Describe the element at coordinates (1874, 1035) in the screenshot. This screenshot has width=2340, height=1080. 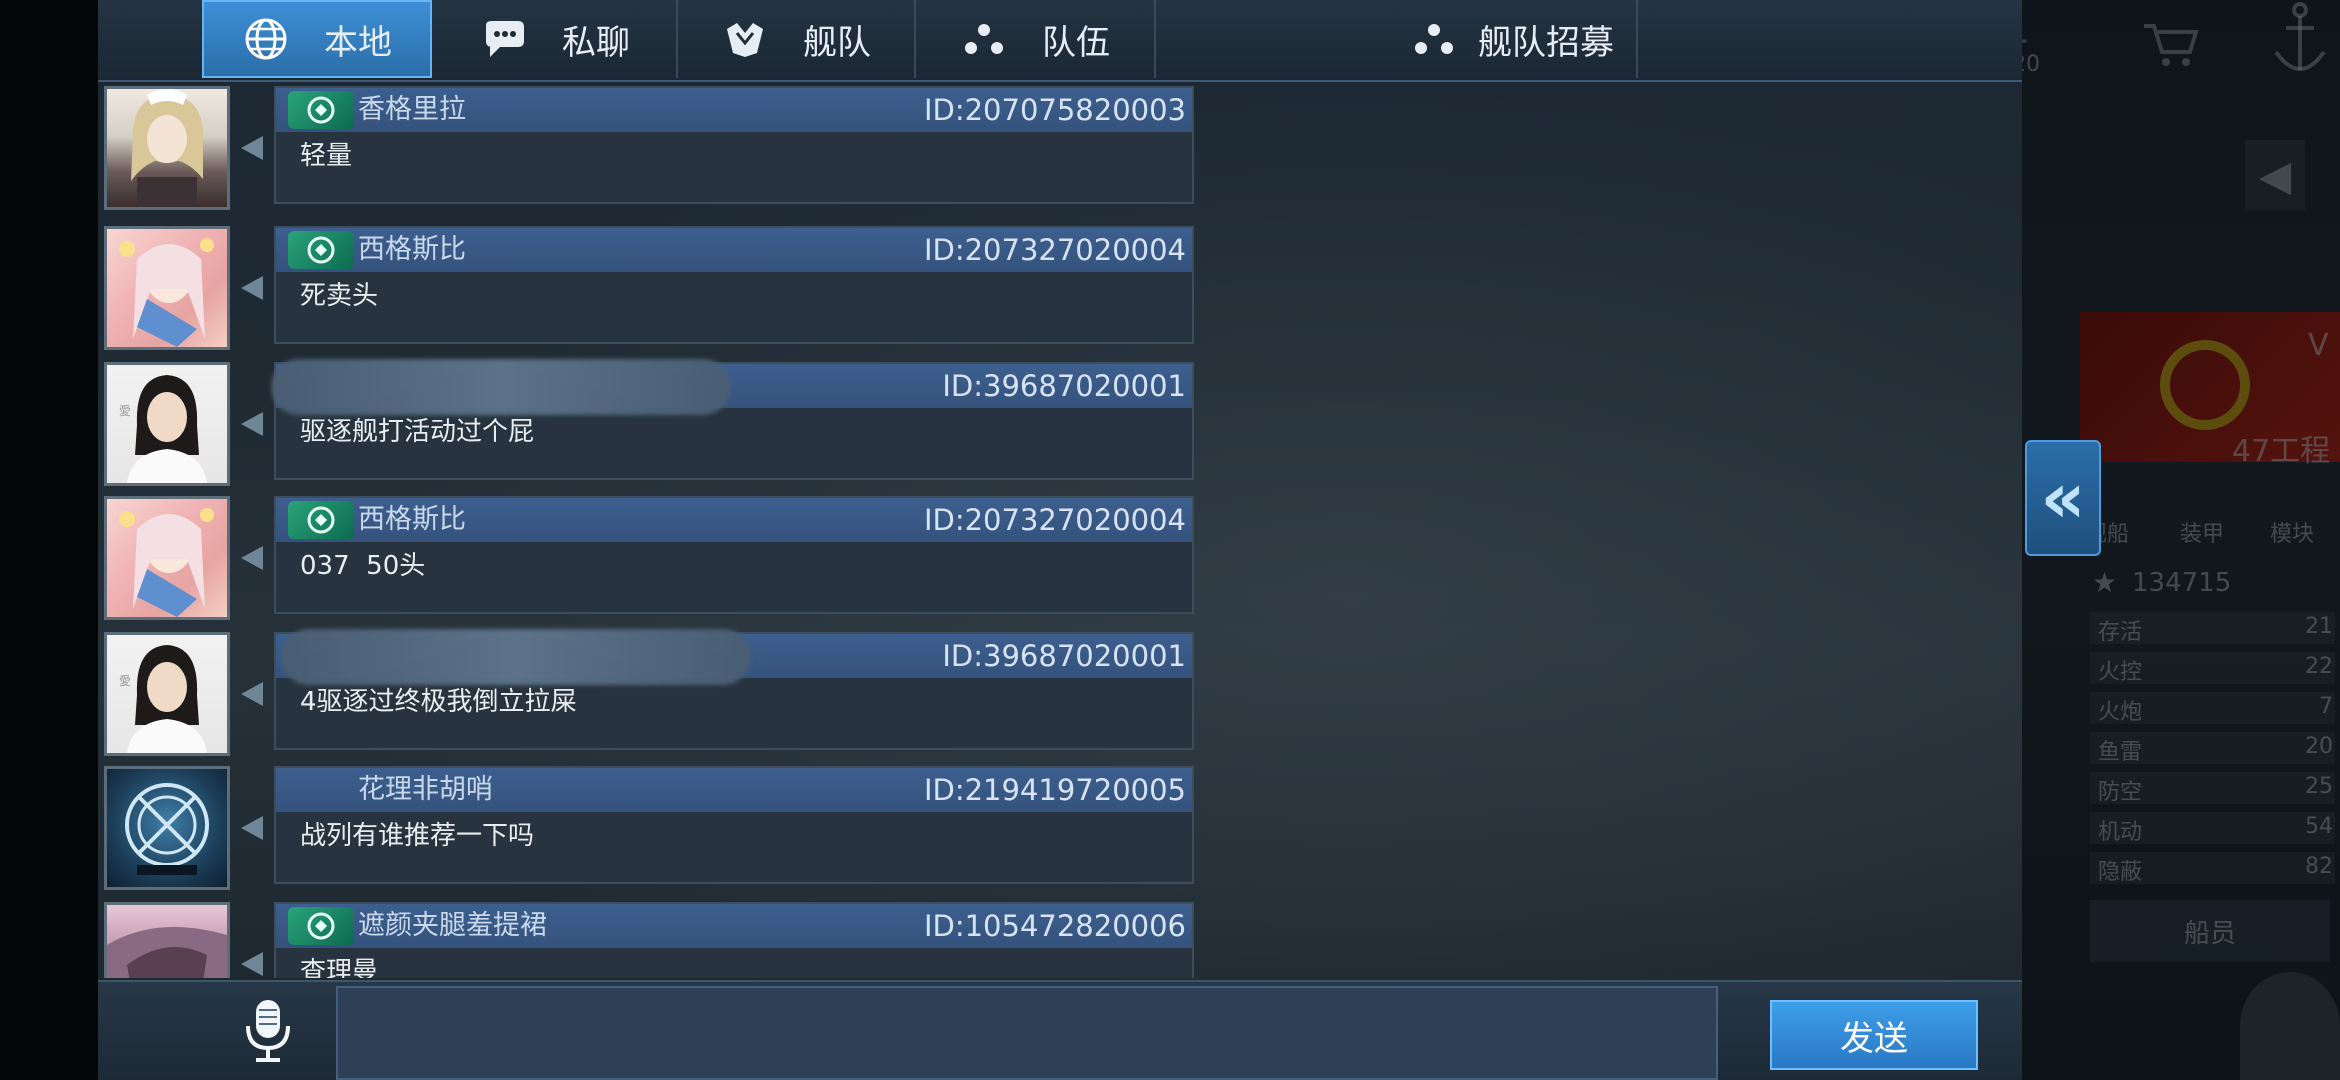
I see `send-button: 发送` at that location.